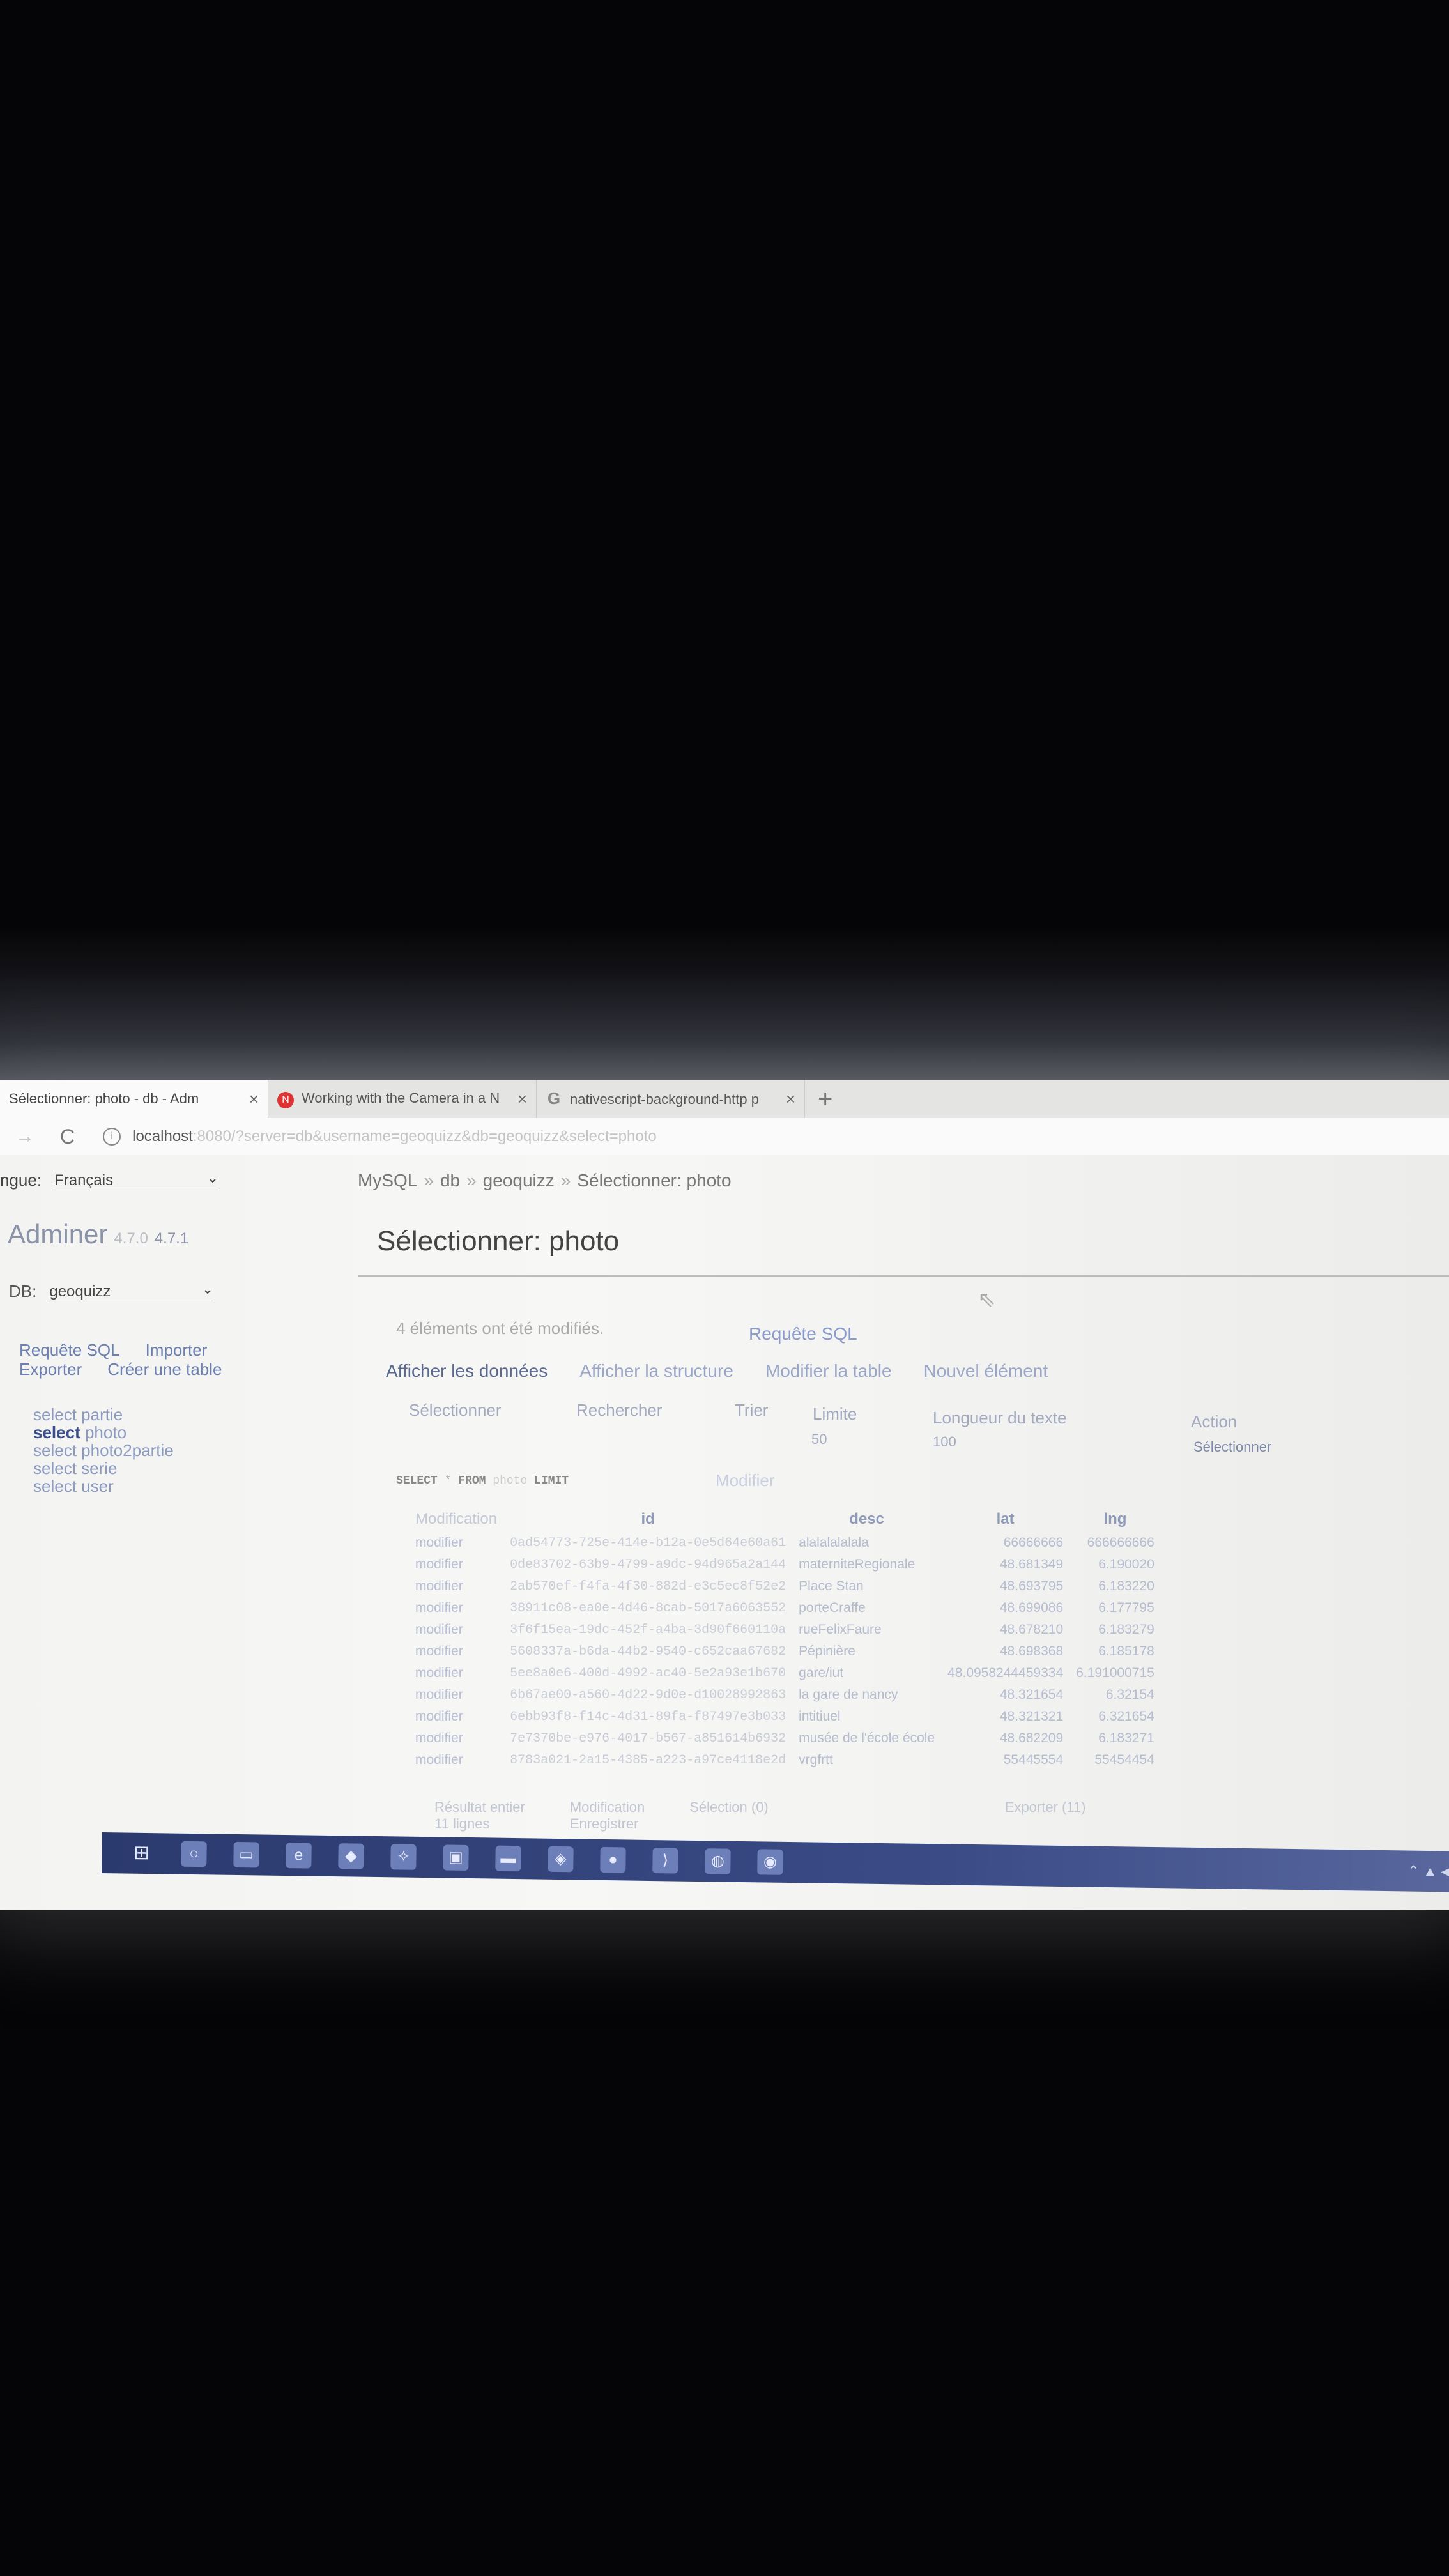 The height and width of the screenshot is (2576, 1449). I want to click on whole-result-link: Résultat entier, so click(479, 1807).